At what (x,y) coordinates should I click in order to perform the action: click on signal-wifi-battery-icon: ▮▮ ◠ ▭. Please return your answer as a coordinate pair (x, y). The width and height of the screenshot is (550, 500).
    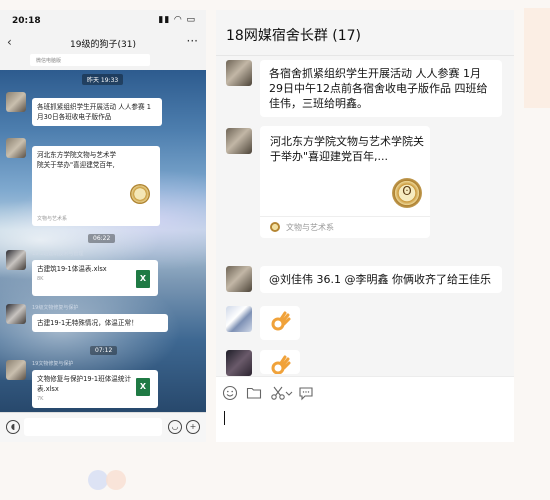
    Looking at the image, I should click on (177, 20).